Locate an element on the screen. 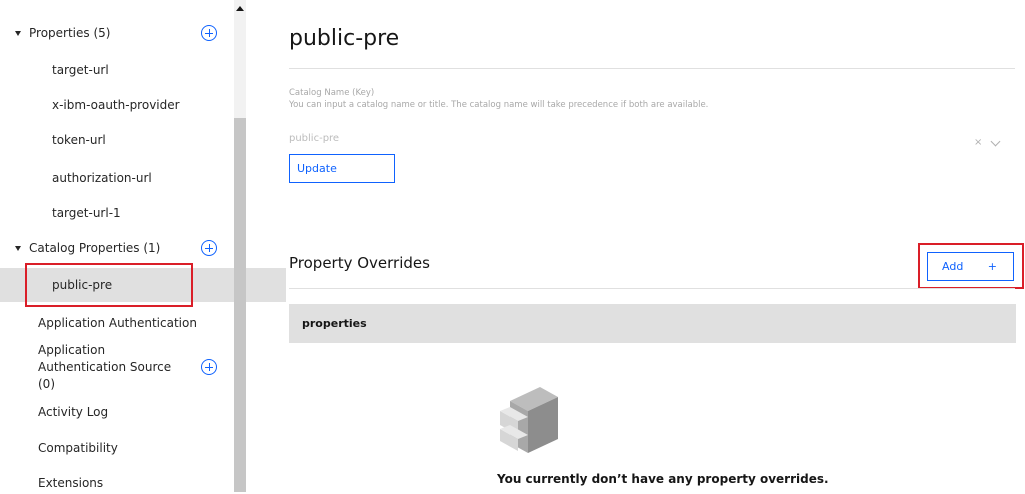 The height and width of the screenshot is (494, 1025). sidebar-item-label: authorization-url is located at coordinates (102, 178).